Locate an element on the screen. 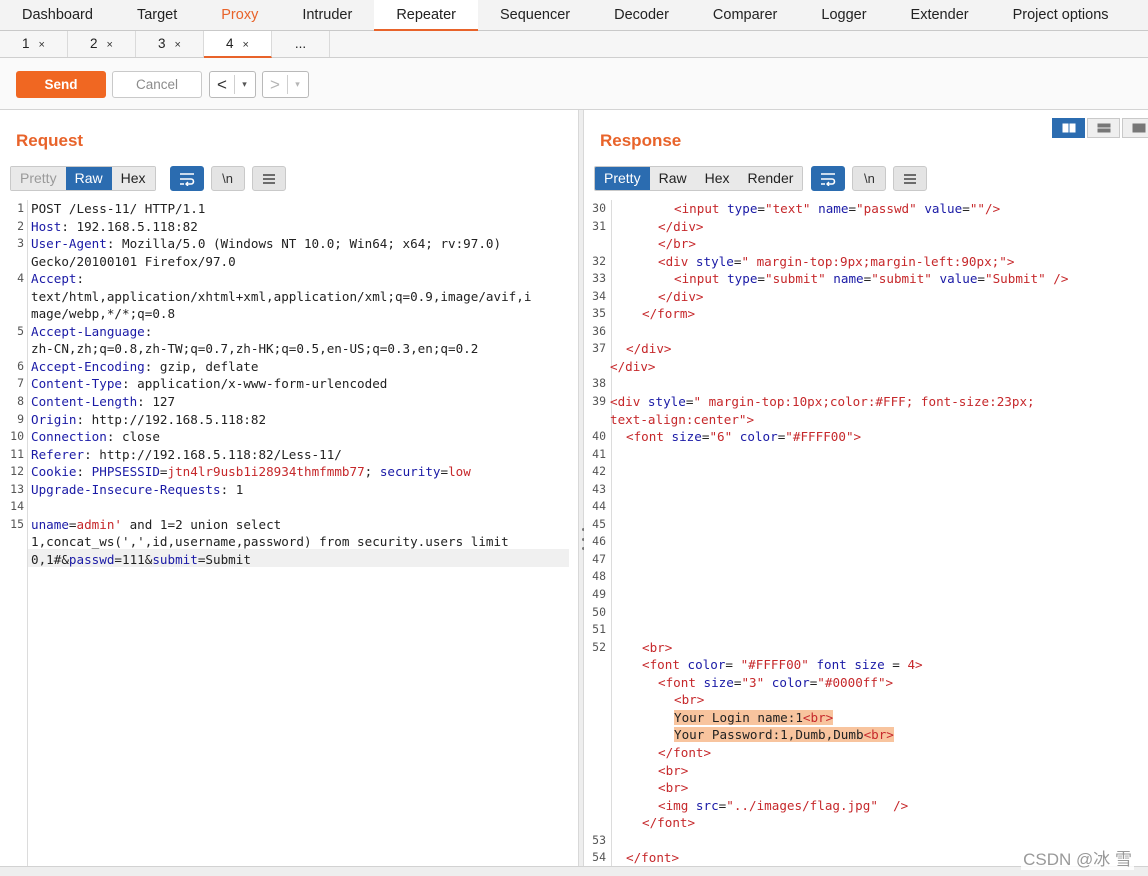 The image size is (1148, 876). line-text: mage/webp,*/*;q=0.8 is located at coordinates (103, 314).